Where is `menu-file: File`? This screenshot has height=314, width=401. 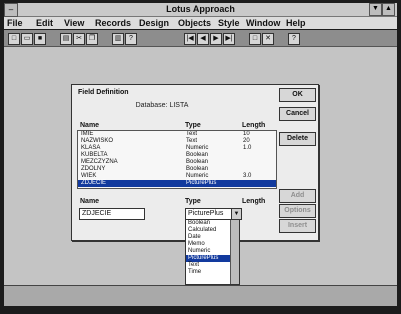 menu-file: File is located at coordinates (15, 23).